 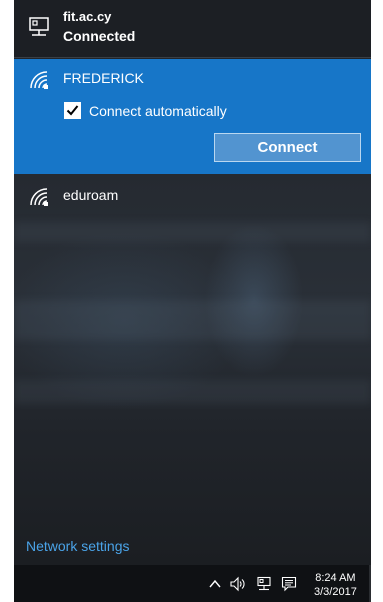 What do you see at coordinates (238, 584) in the screenshot?
I see `volume-icon` at bounding box center [238, 584].